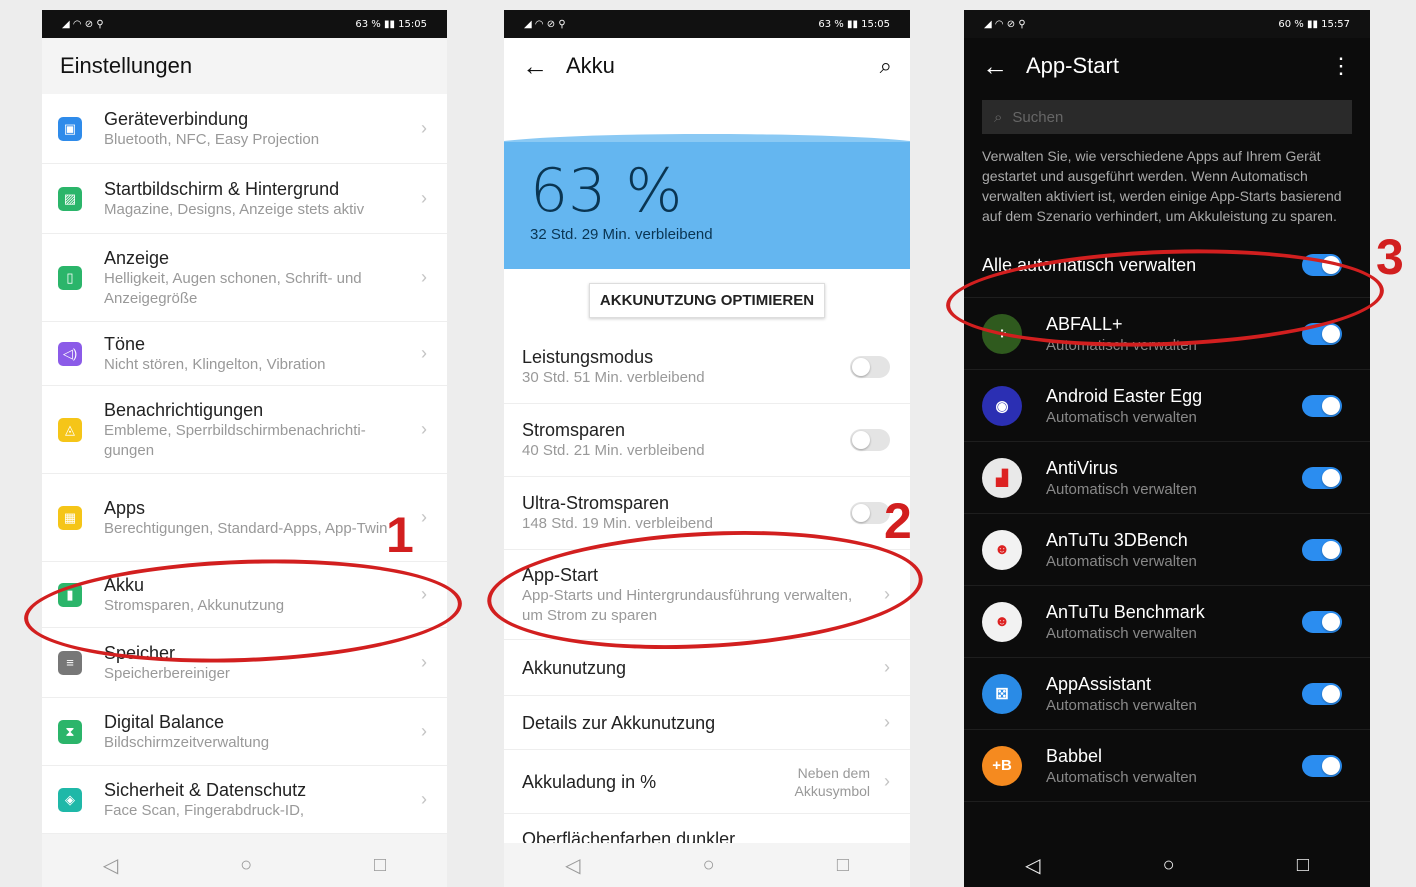 The height and width of the screenshot is (887, 1416). What do you see at coordinates (596, 503) in the screenshot?
I see `power-mode-title: Ultra-Stromsparen` at bounding box center [596, 503].